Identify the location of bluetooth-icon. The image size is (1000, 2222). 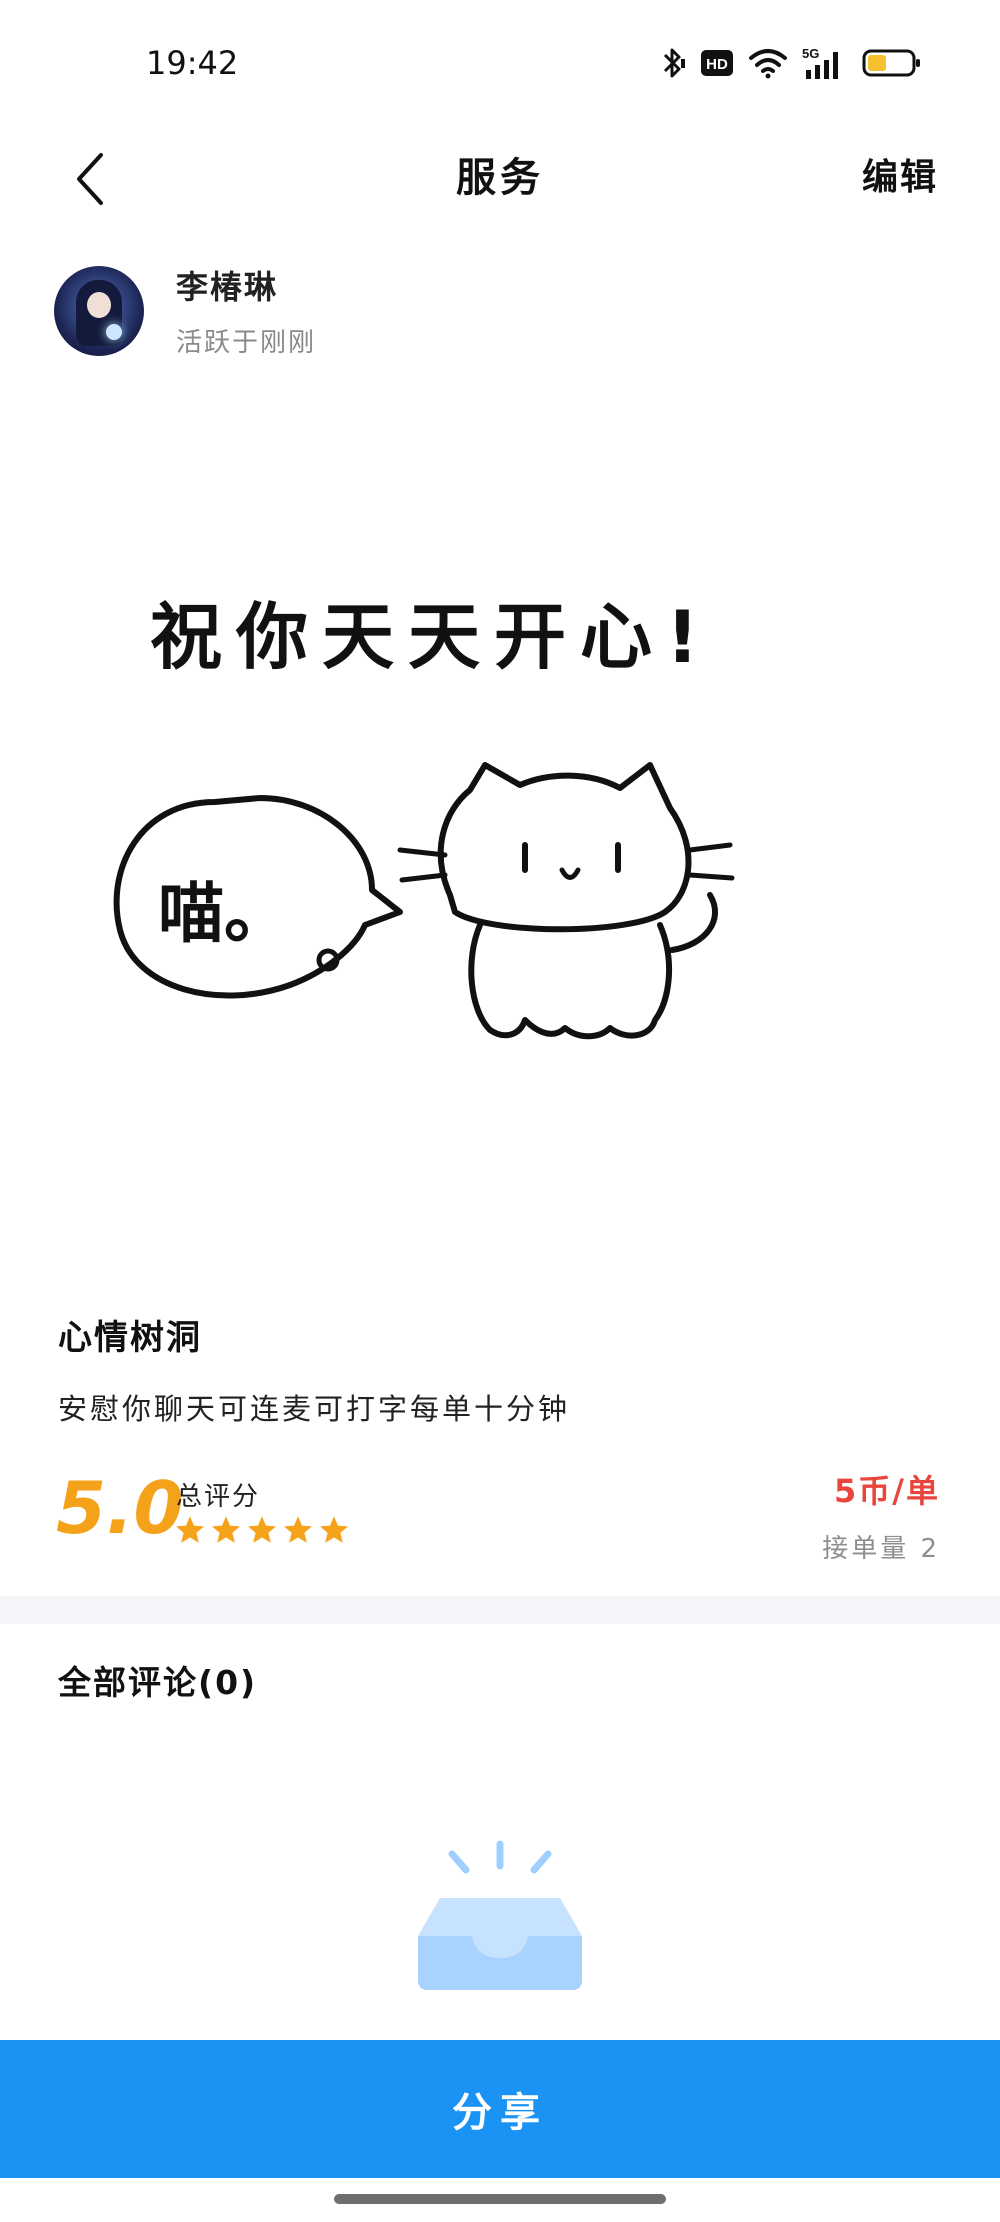
(673, 63).